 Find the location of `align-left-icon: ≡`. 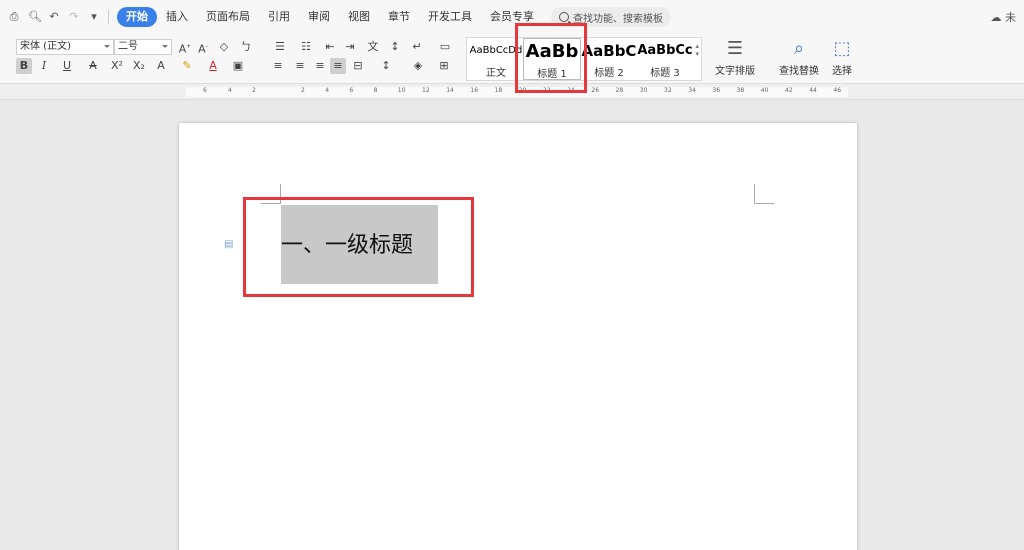

align-left-icon: ≡ is located at coordinates (278, 66).